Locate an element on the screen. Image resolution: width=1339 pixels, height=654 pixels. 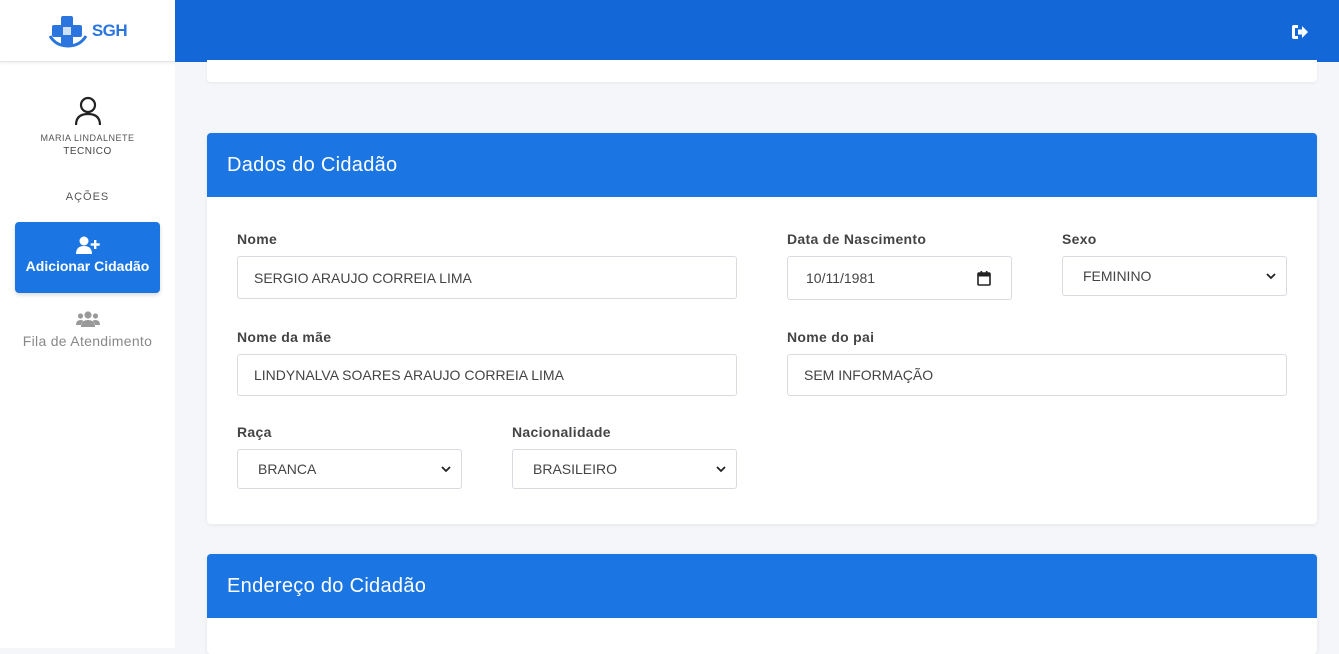
nav-service-queue: Fila de Atendimento is located at coordinates (87, 328).